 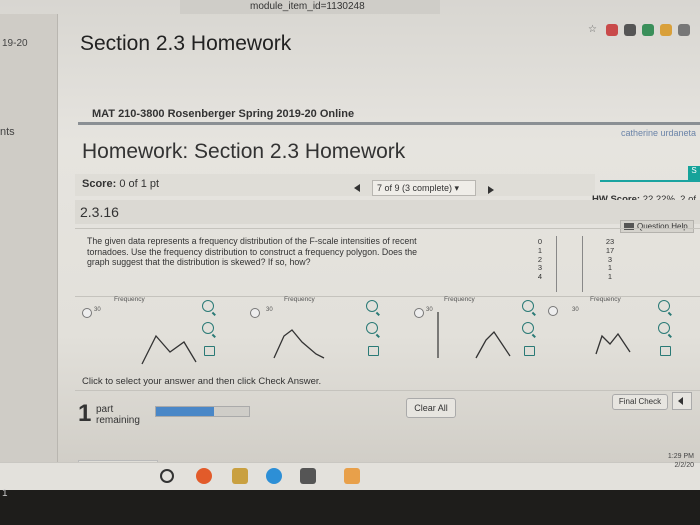 What do you see at coordinates (640, 402) in the screenshot?
I see `final-check-button: Final Check` at bounding box center [640, 402].